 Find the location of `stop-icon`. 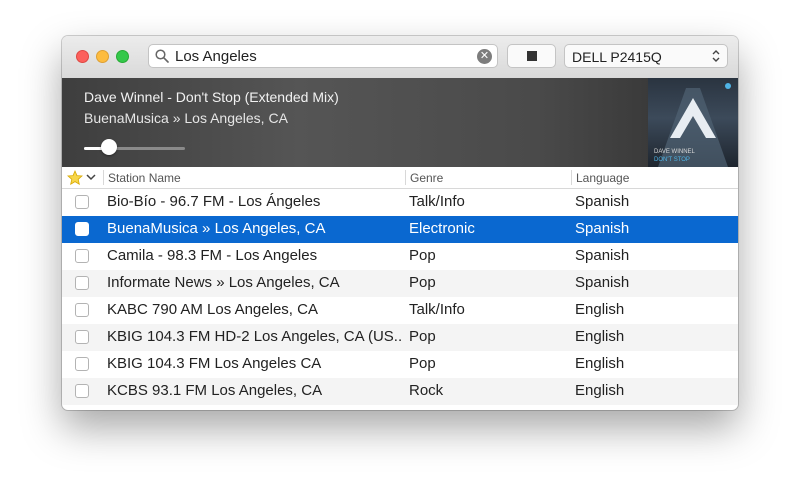

stop-icon is located at coordinates (532, 56).